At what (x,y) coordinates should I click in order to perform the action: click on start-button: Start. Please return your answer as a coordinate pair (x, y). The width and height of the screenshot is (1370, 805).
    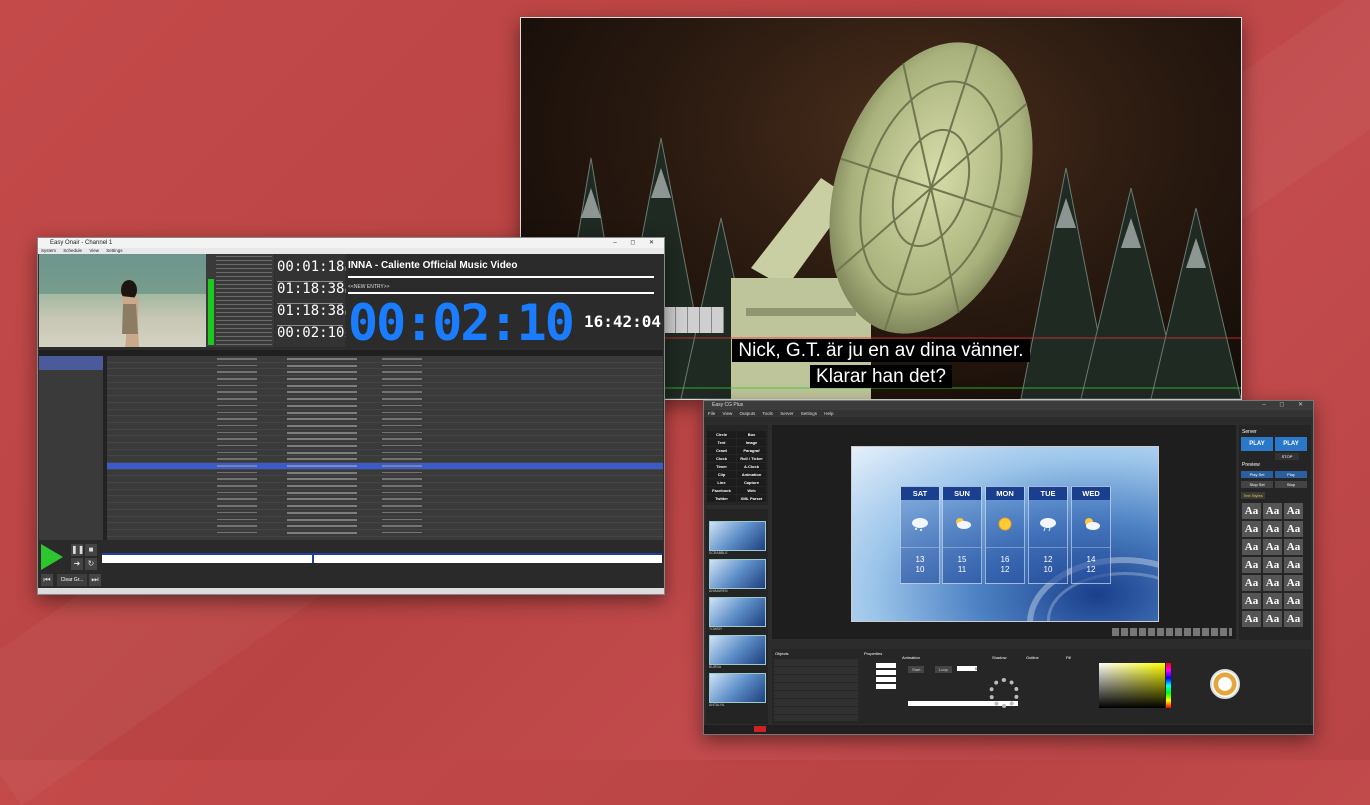
    Looking at the image, I should click on (916, 669).